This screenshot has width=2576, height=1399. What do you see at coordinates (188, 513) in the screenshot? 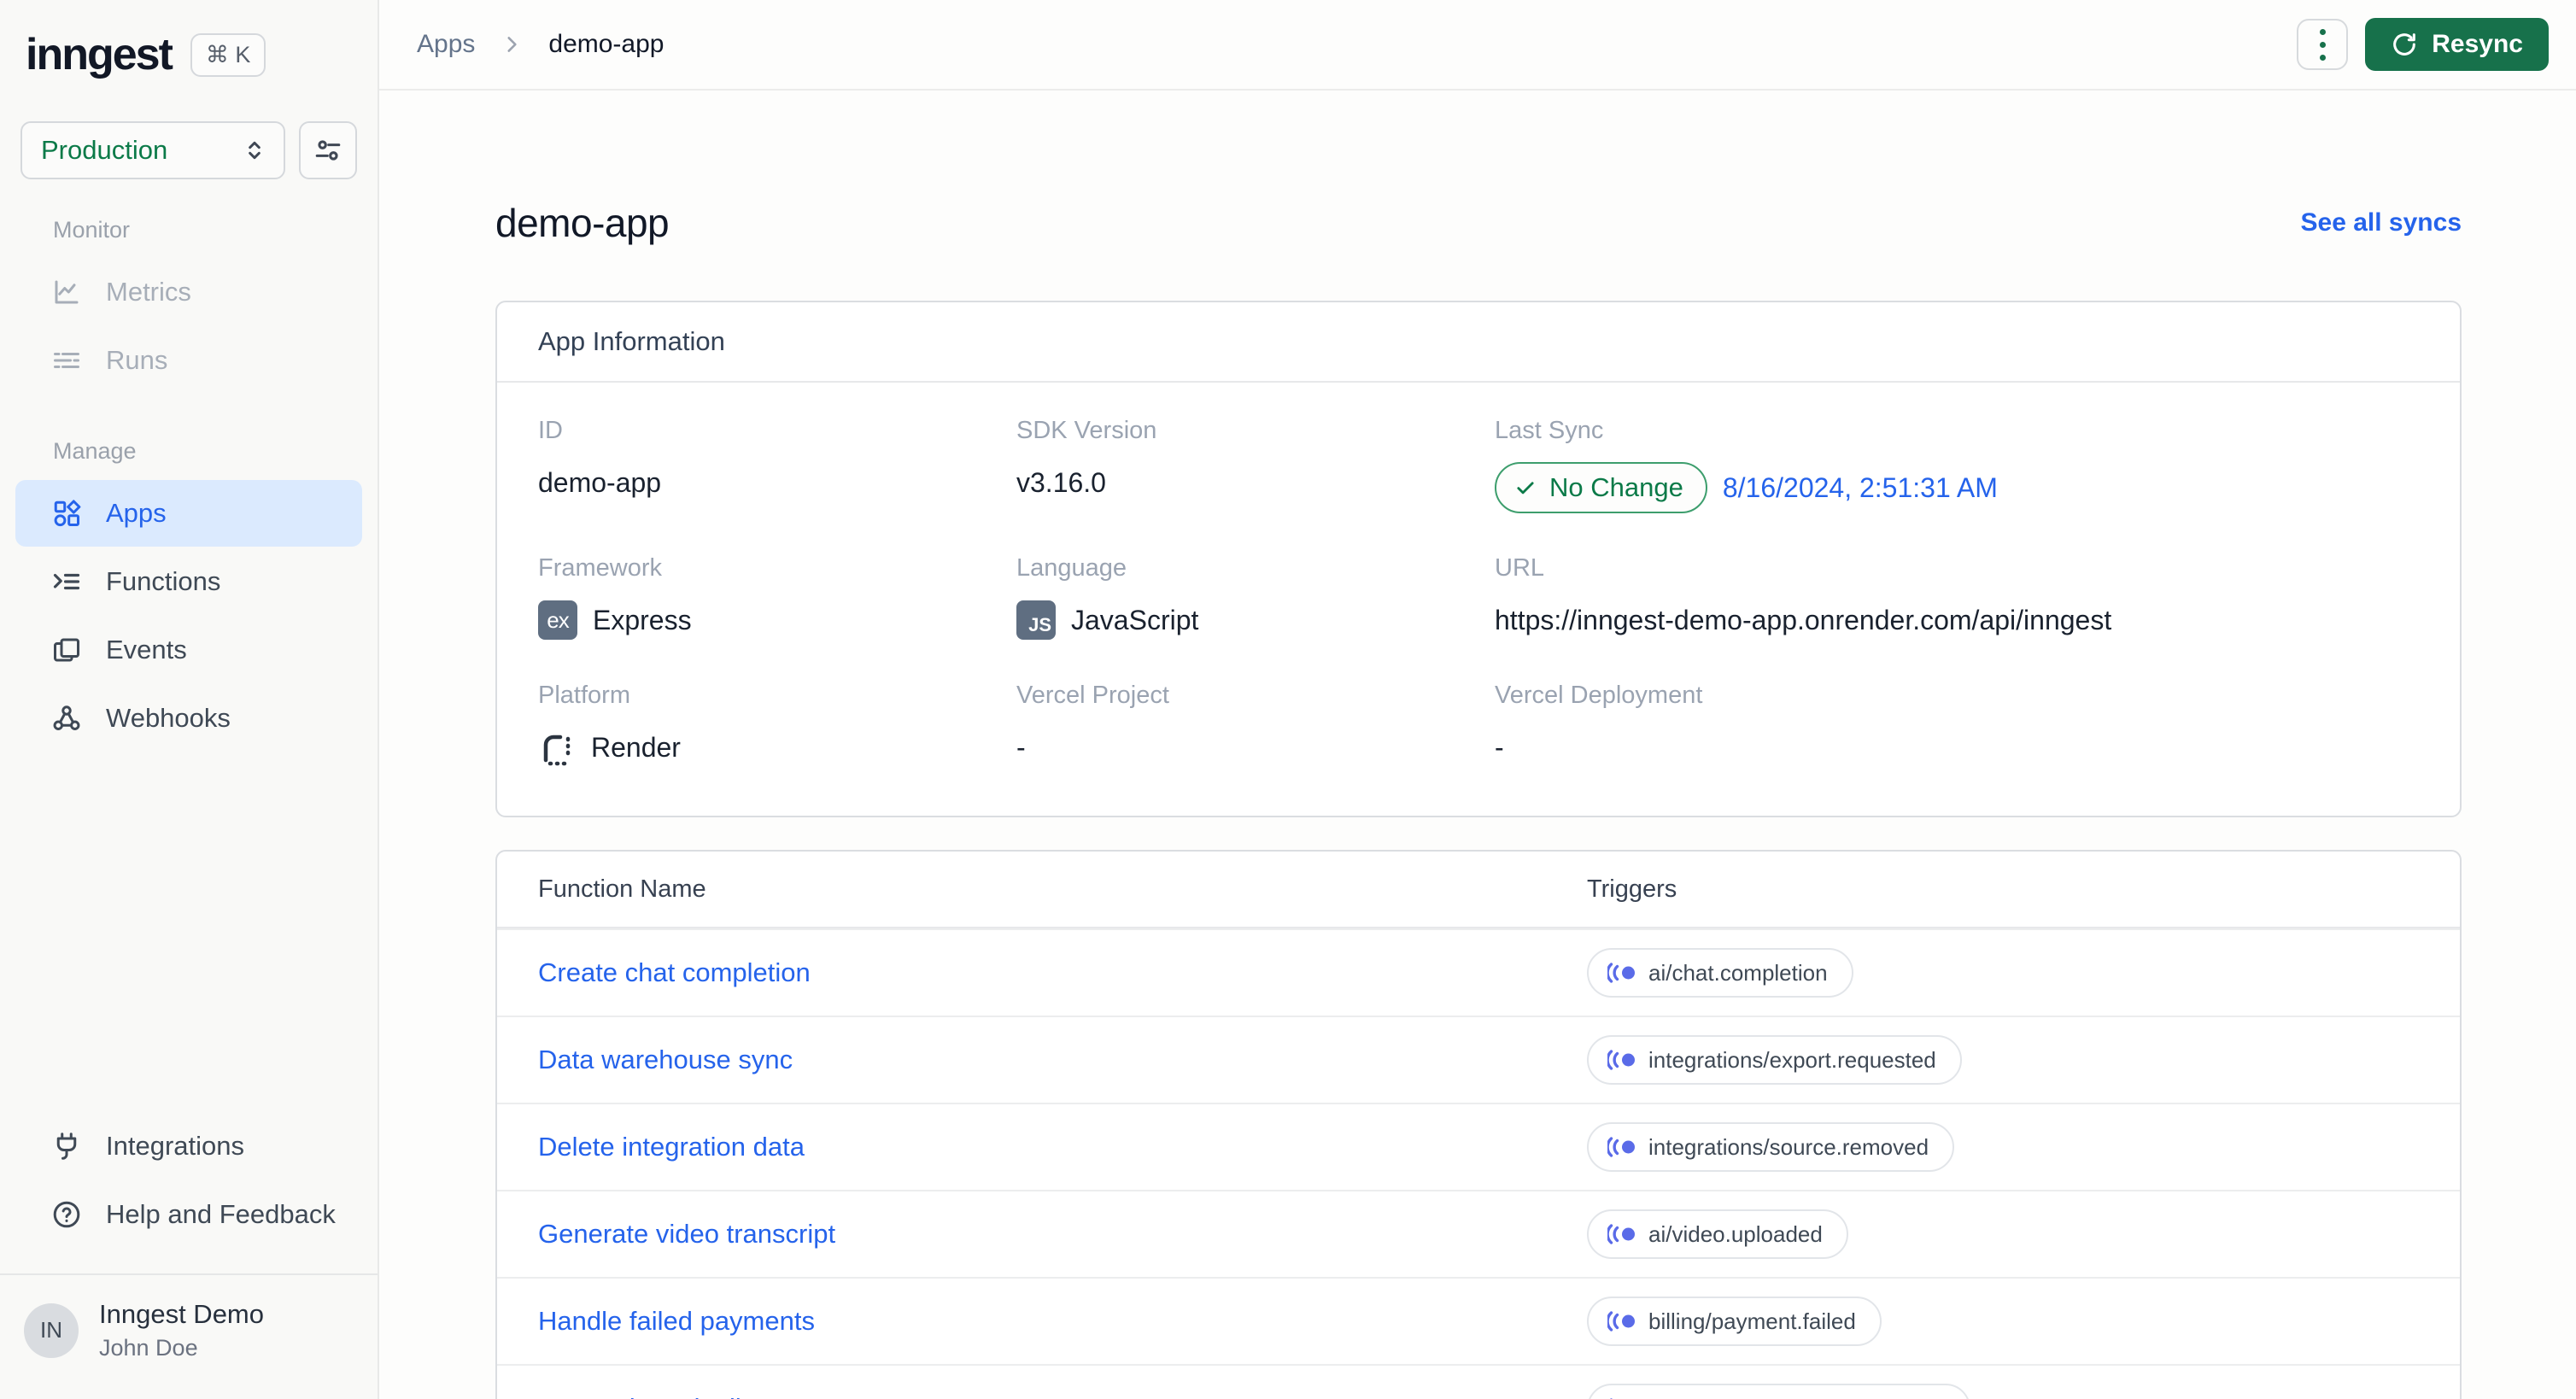
I see `sidebar-item-apps: Apps` at bounding box center [188, 513].